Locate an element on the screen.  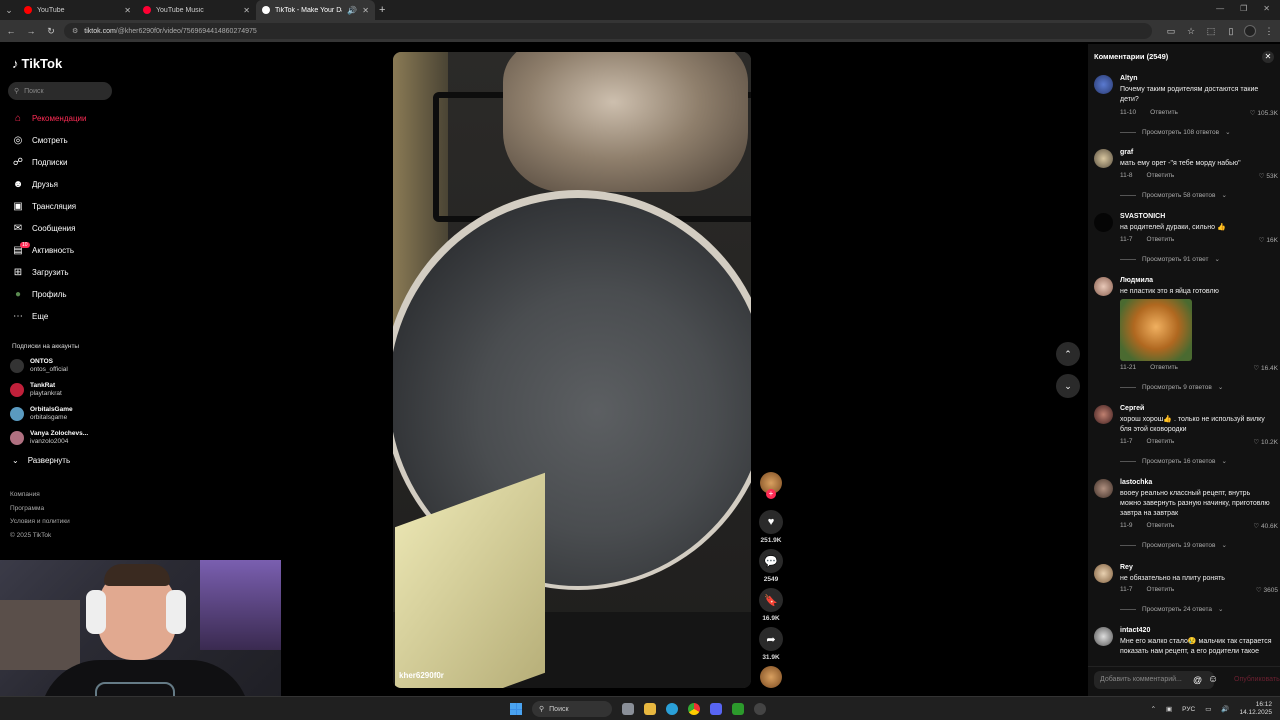
sidepanel-icon: ▯ is located at coordinates (1231, 31).